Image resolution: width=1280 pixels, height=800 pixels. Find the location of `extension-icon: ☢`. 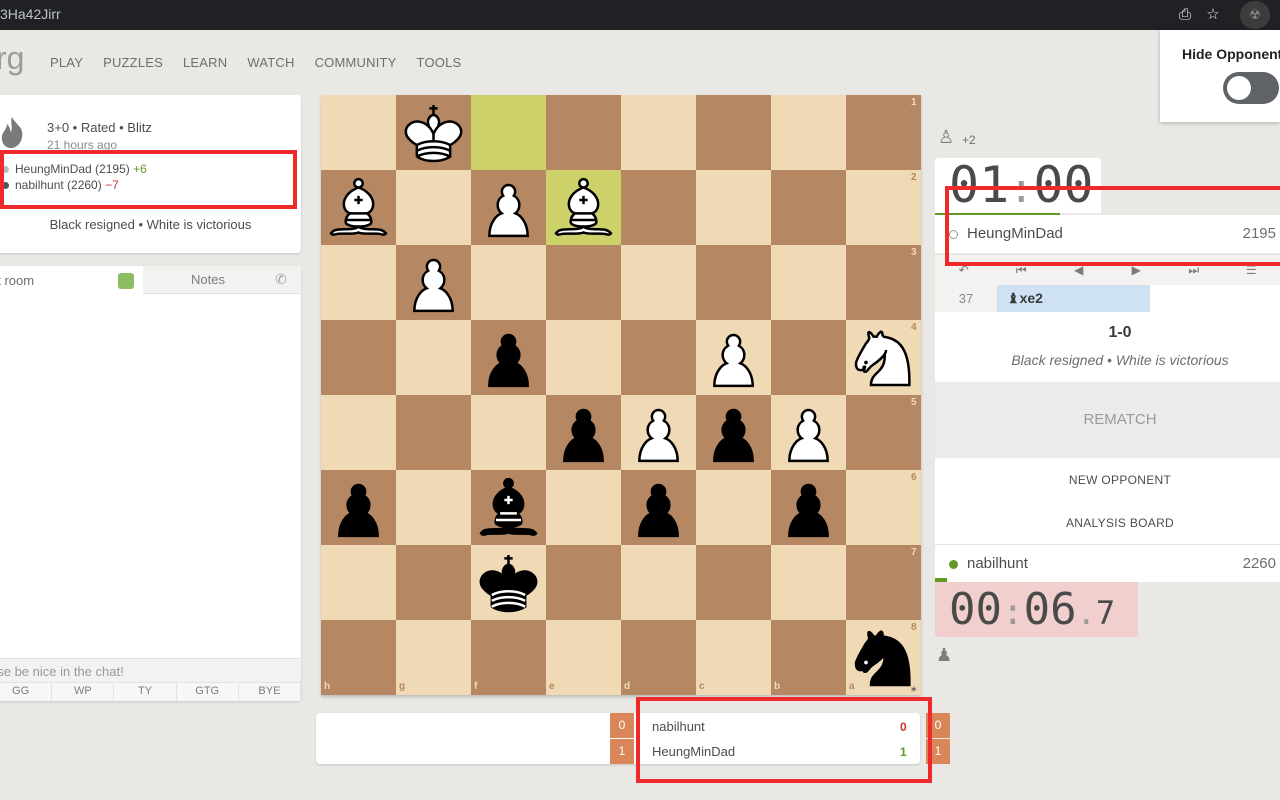

extension-icon: ☢ is located at coordinates (1255, 15).